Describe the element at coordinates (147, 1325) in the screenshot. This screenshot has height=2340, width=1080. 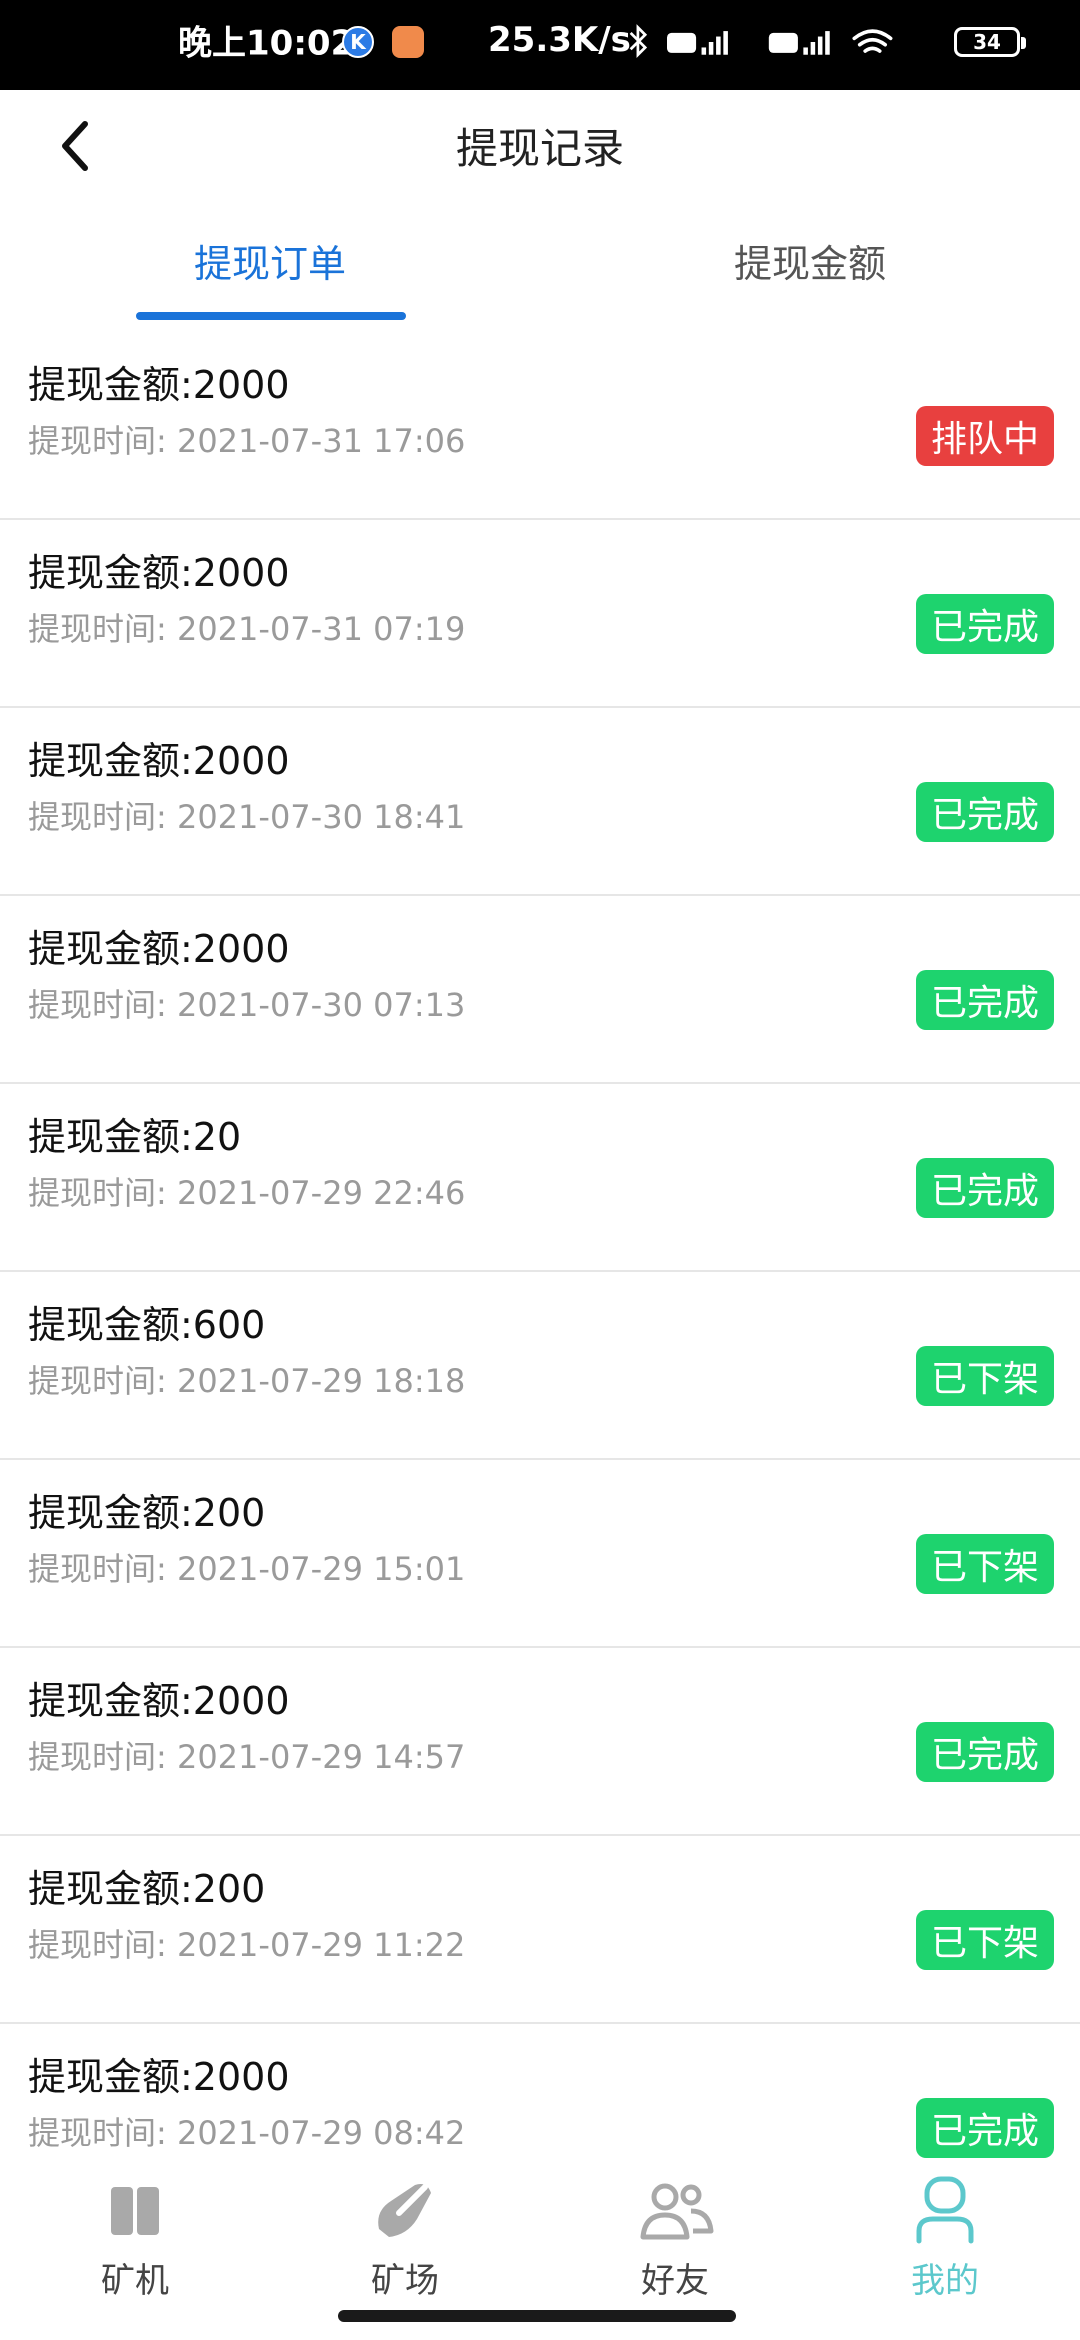
I see `record-amount: 提现金额:600` at that location.